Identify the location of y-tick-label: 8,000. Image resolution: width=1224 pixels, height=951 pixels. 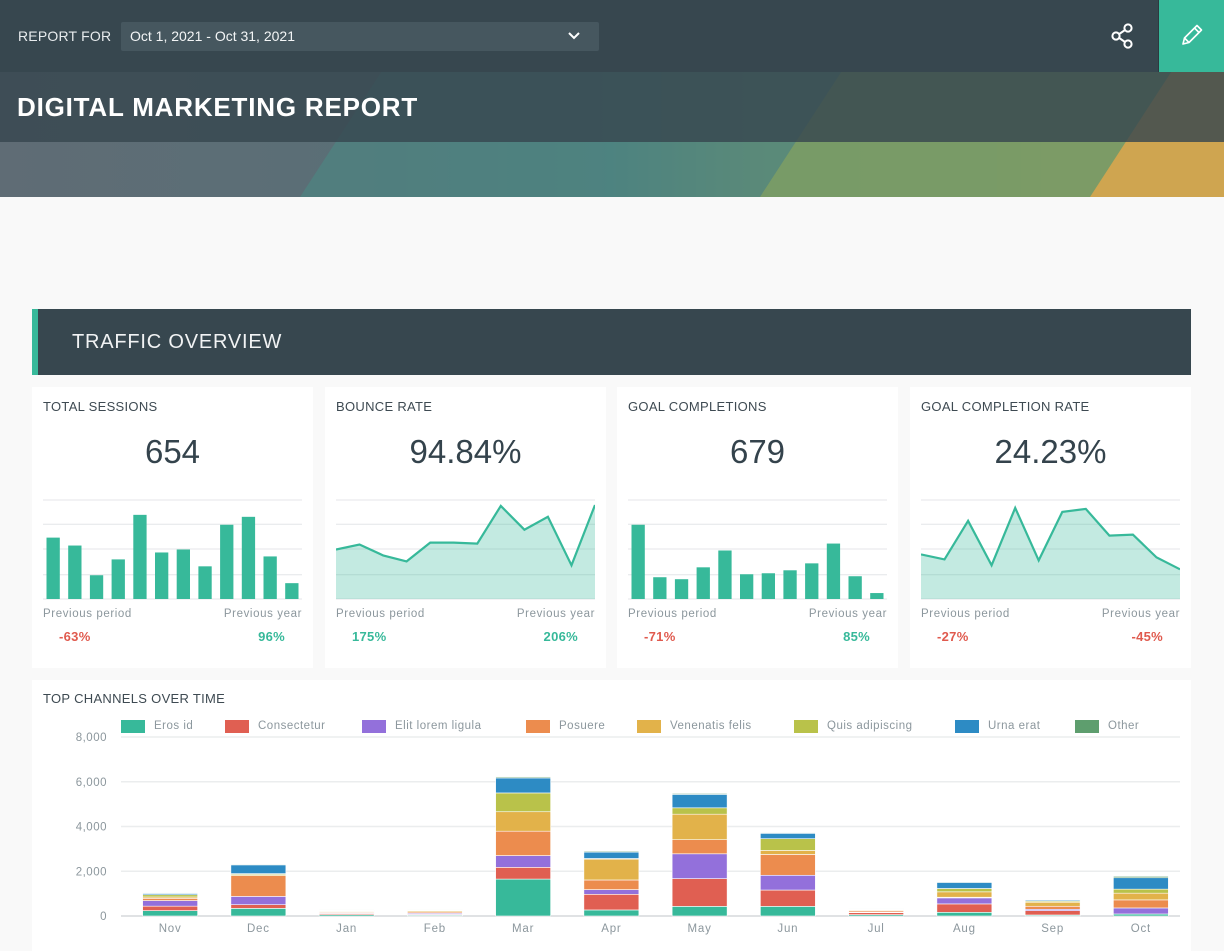
(91, 738).